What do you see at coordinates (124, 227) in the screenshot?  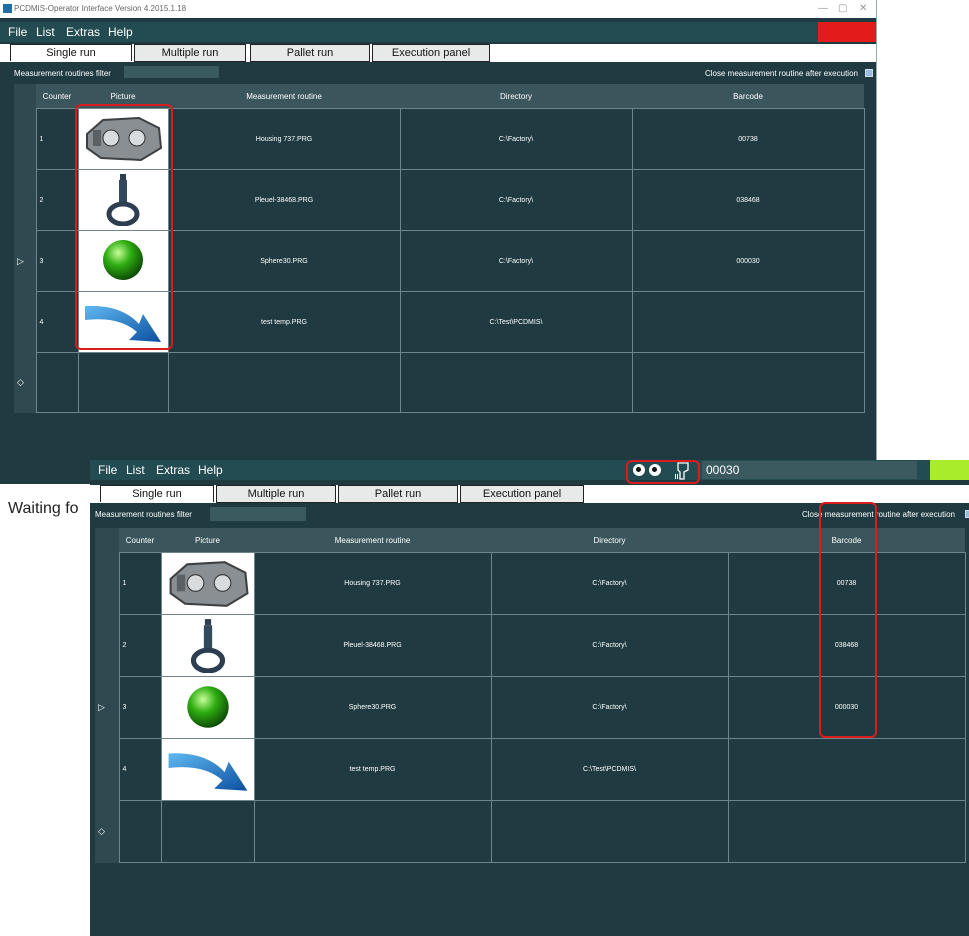 I see `highlight-pictures` at bounding box center [124, 227].